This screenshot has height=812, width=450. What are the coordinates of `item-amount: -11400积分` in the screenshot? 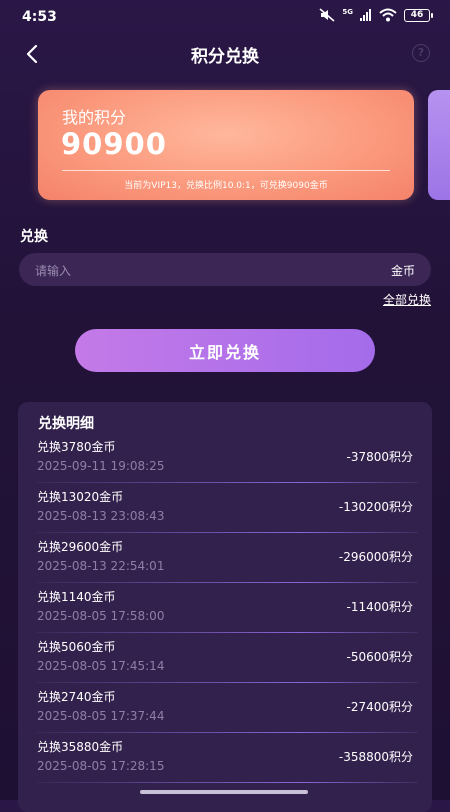 It's located at (379, 607).